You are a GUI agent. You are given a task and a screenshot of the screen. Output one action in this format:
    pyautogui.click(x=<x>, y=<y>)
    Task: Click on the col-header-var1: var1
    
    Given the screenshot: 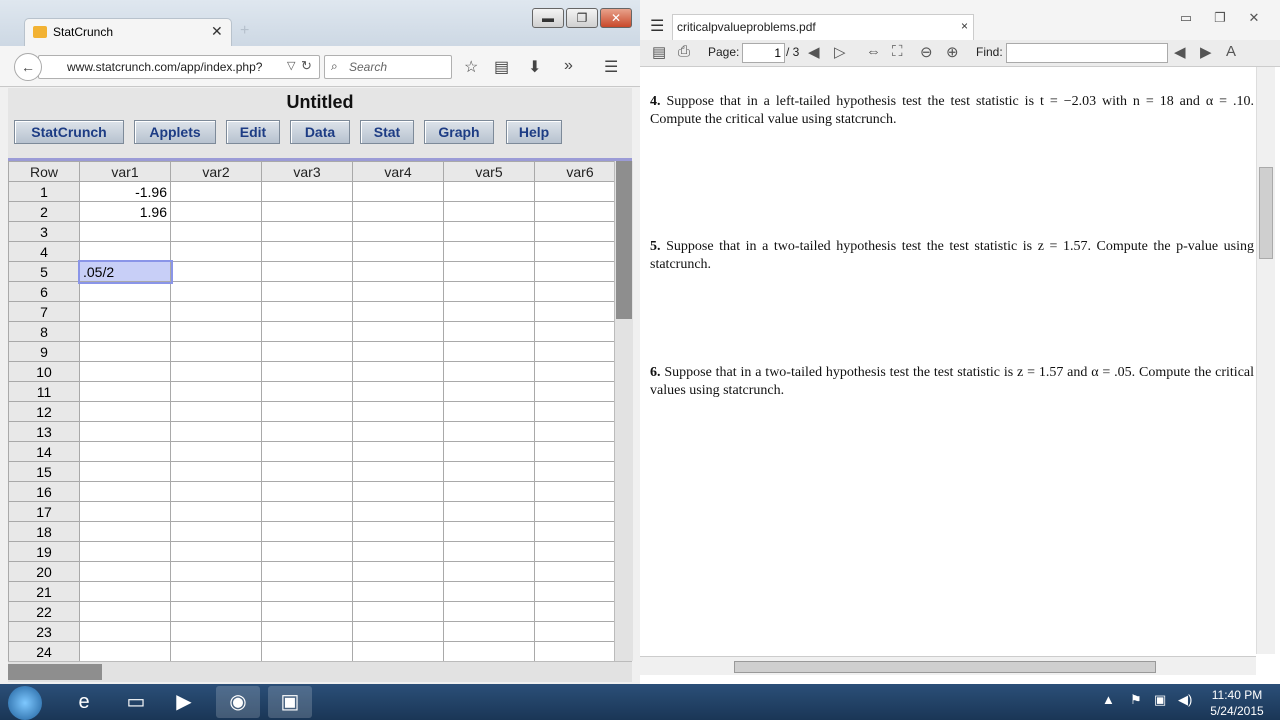 What is the action you would take?
    pyautogui.click(x=125, y=171)
    